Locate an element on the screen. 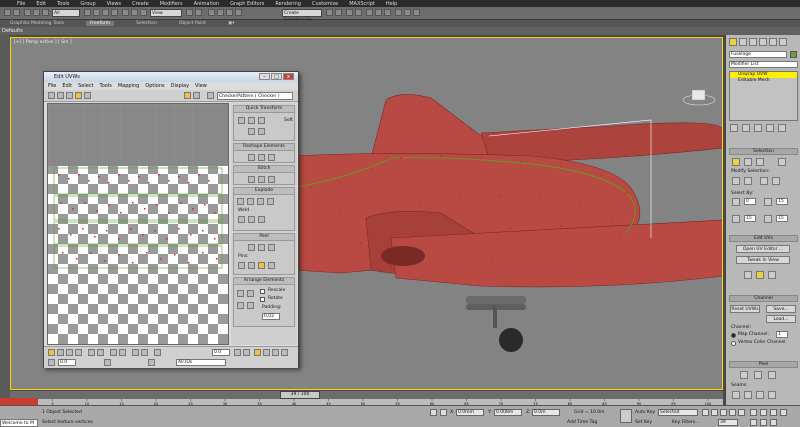 The width and height of the screenshot is (800, 427). z-coord-field: 0.0m is located at coordinates (546, 412).